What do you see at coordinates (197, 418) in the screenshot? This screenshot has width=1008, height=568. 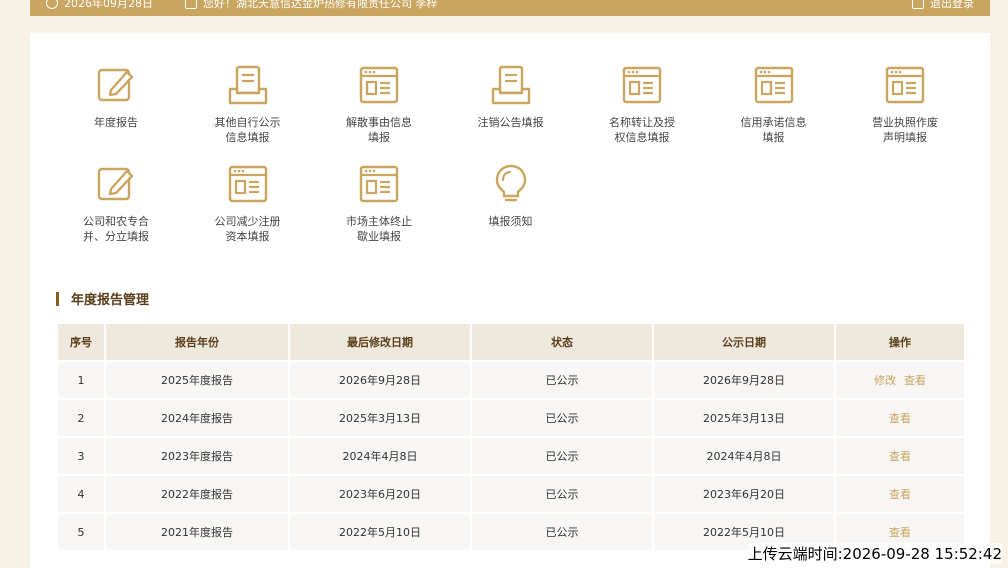 I see `cell-year: 2024年度报告` at bounding box center [197, 418].